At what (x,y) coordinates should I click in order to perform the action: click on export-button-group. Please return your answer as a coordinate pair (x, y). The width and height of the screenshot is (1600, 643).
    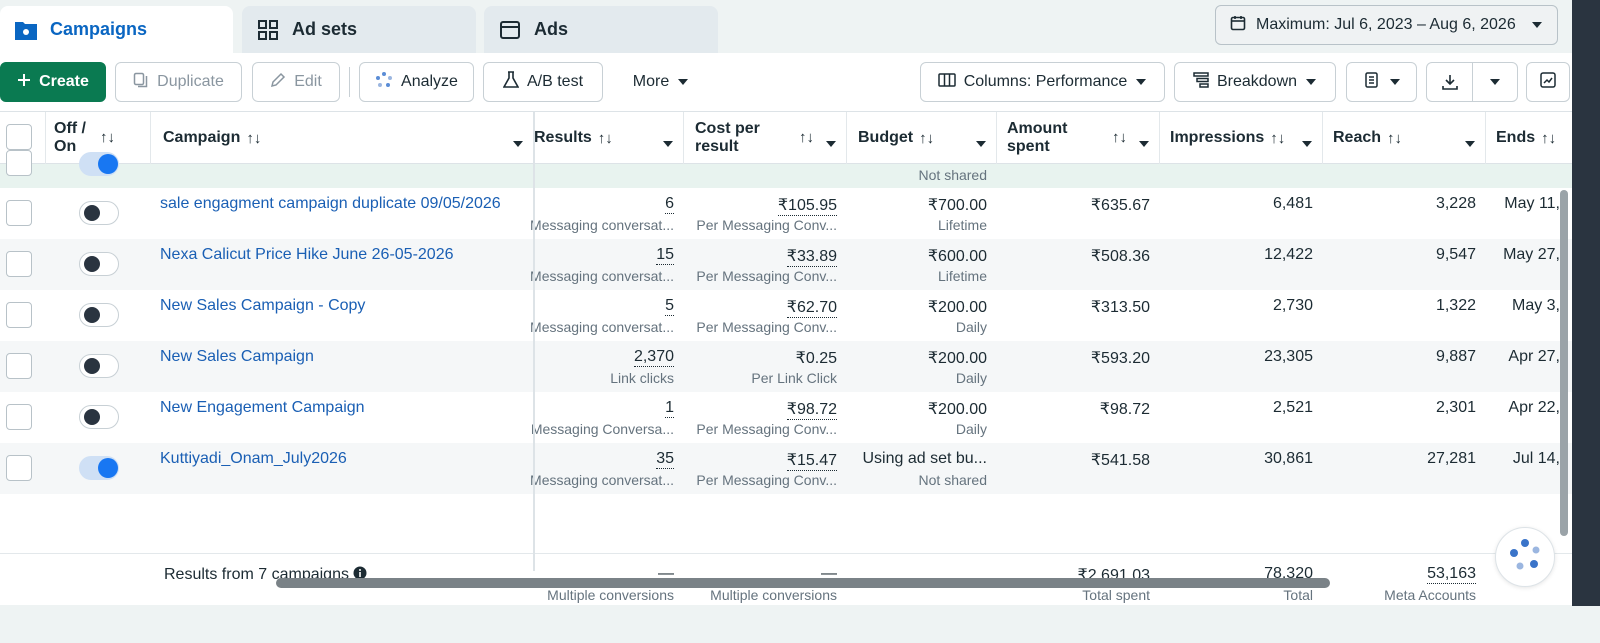
    Looking at the image, I should click on (1472, 82).